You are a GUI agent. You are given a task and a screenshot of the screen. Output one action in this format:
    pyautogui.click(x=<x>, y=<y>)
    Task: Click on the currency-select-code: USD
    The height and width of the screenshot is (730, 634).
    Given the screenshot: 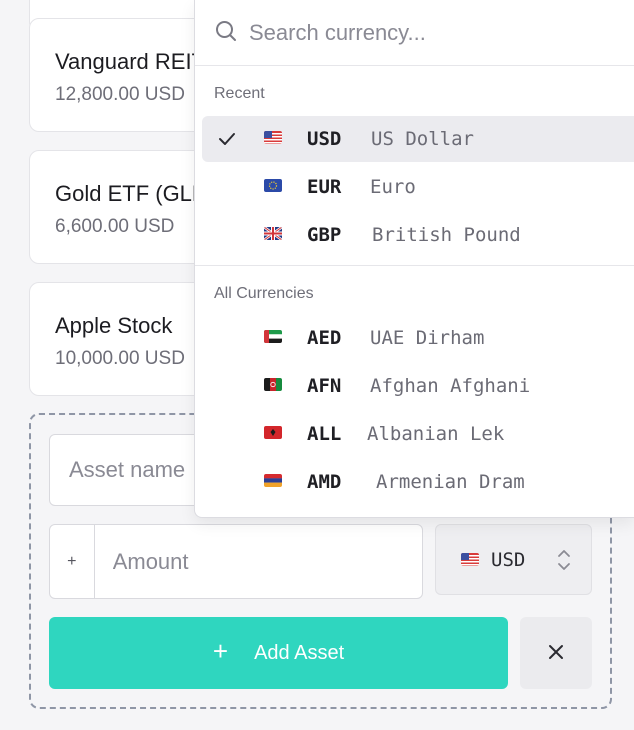 What is the action you would take?
    pyautogui.click(x=508, y=559)
    